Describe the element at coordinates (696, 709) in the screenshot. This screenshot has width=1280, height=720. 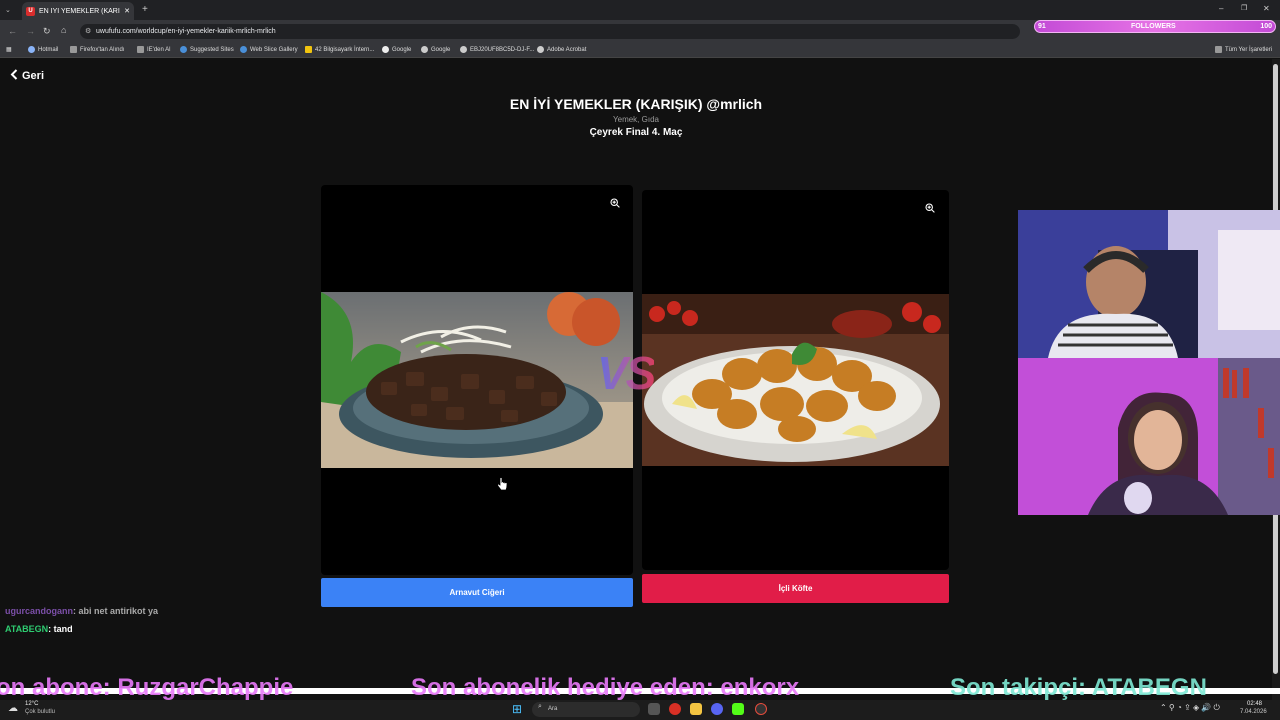
I see `file-explorer-icon` at that location.